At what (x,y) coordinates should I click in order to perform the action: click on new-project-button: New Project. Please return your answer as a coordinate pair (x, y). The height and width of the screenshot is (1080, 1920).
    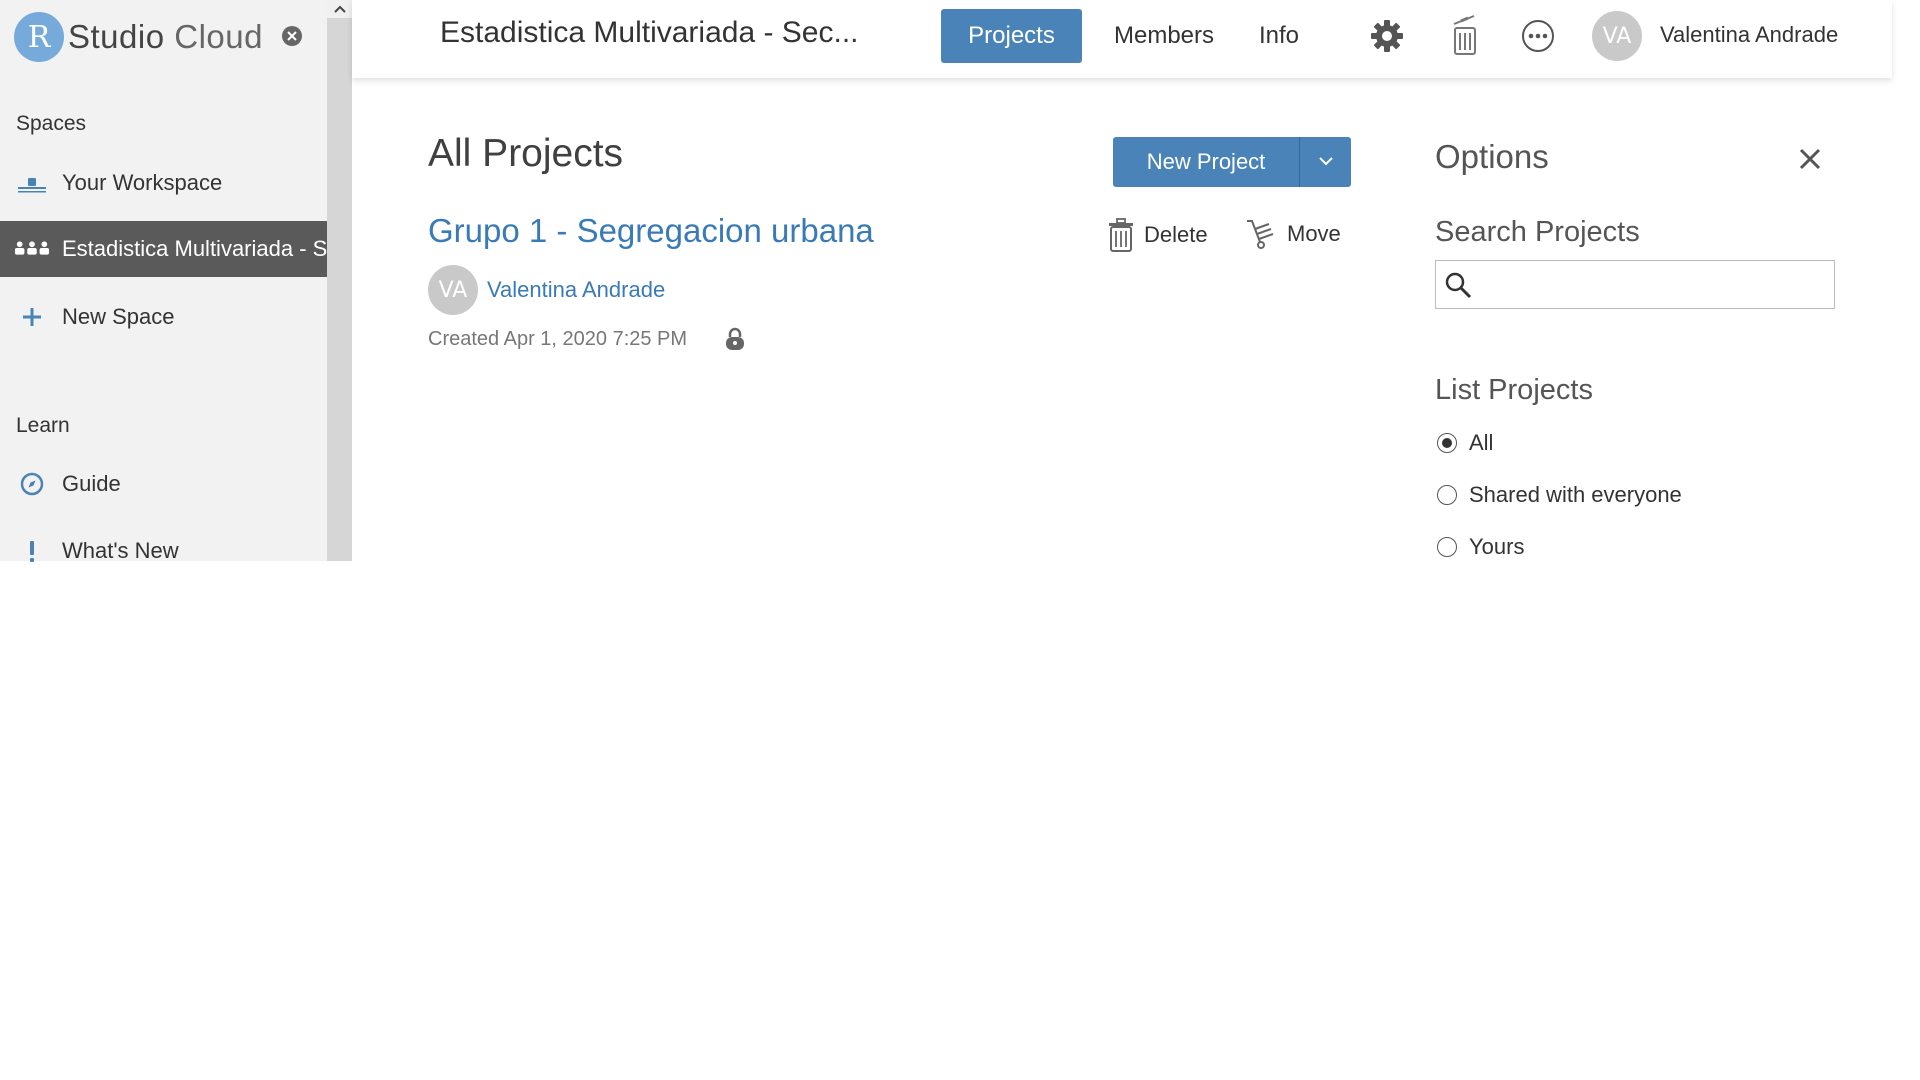
    Looking at the image, I should click on (1206, 162).